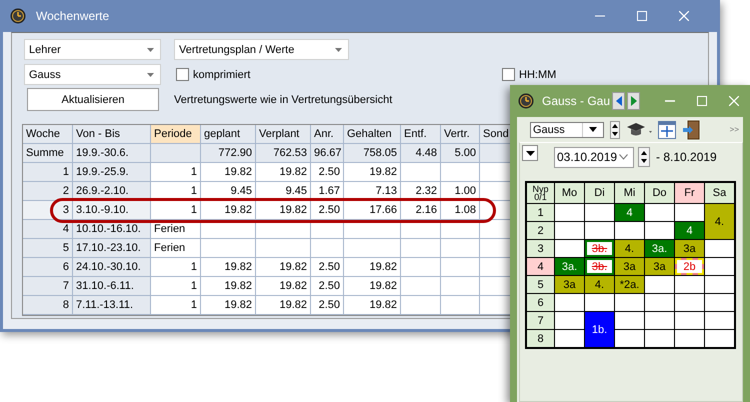 This screenshot has width=750, height=402. I want to click on table-cell: 2, so click(48, 191).